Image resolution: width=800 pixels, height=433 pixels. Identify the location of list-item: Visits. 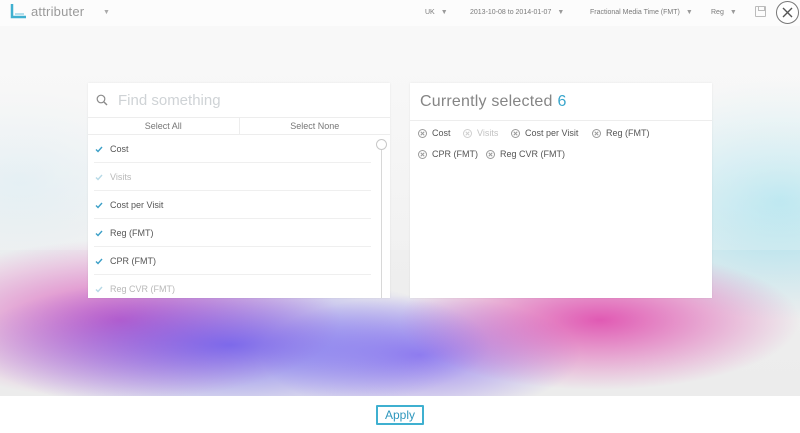
(229, 177).